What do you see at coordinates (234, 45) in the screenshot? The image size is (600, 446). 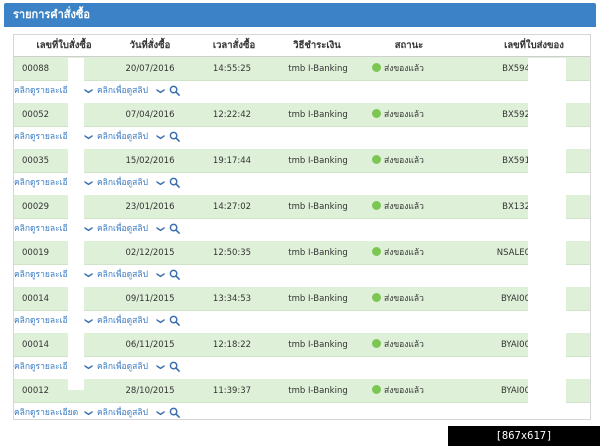 I see `header-order-time: เวลาสั่งซื้อ` at bounding box center [234, 45].